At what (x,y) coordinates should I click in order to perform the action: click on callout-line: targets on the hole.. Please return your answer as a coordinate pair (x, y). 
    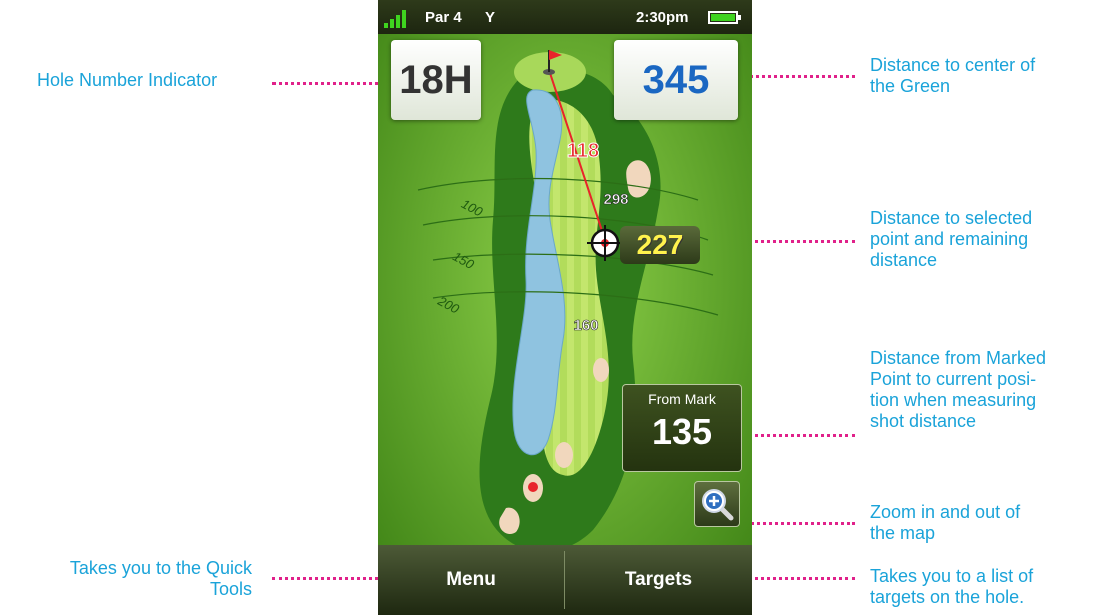
    Looking at the image, I should click on (947, 597).